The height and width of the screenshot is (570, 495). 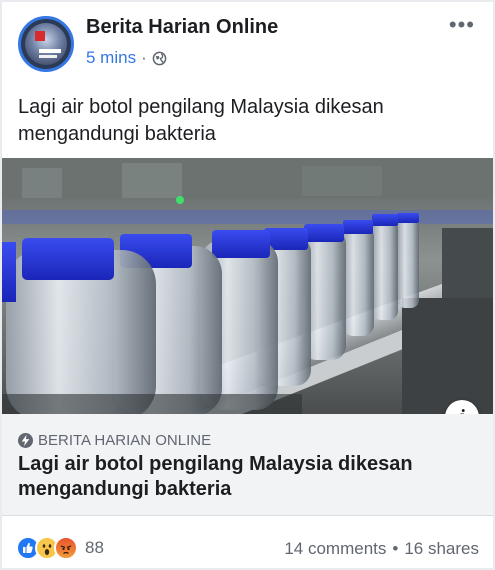 What do you see at coordinates (94, 548) in the screenshot?
I see `reaction-count: 88` at bounding box center [94, 548].